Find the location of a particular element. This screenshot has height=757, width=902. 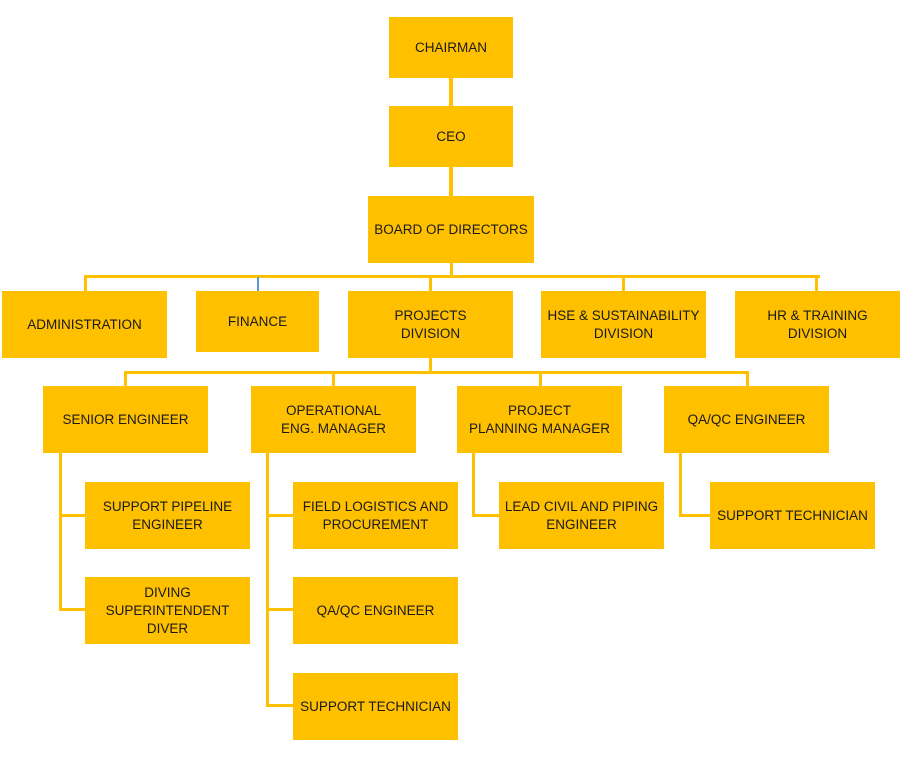

node-label: CEO is located at coordinates (450, 137).